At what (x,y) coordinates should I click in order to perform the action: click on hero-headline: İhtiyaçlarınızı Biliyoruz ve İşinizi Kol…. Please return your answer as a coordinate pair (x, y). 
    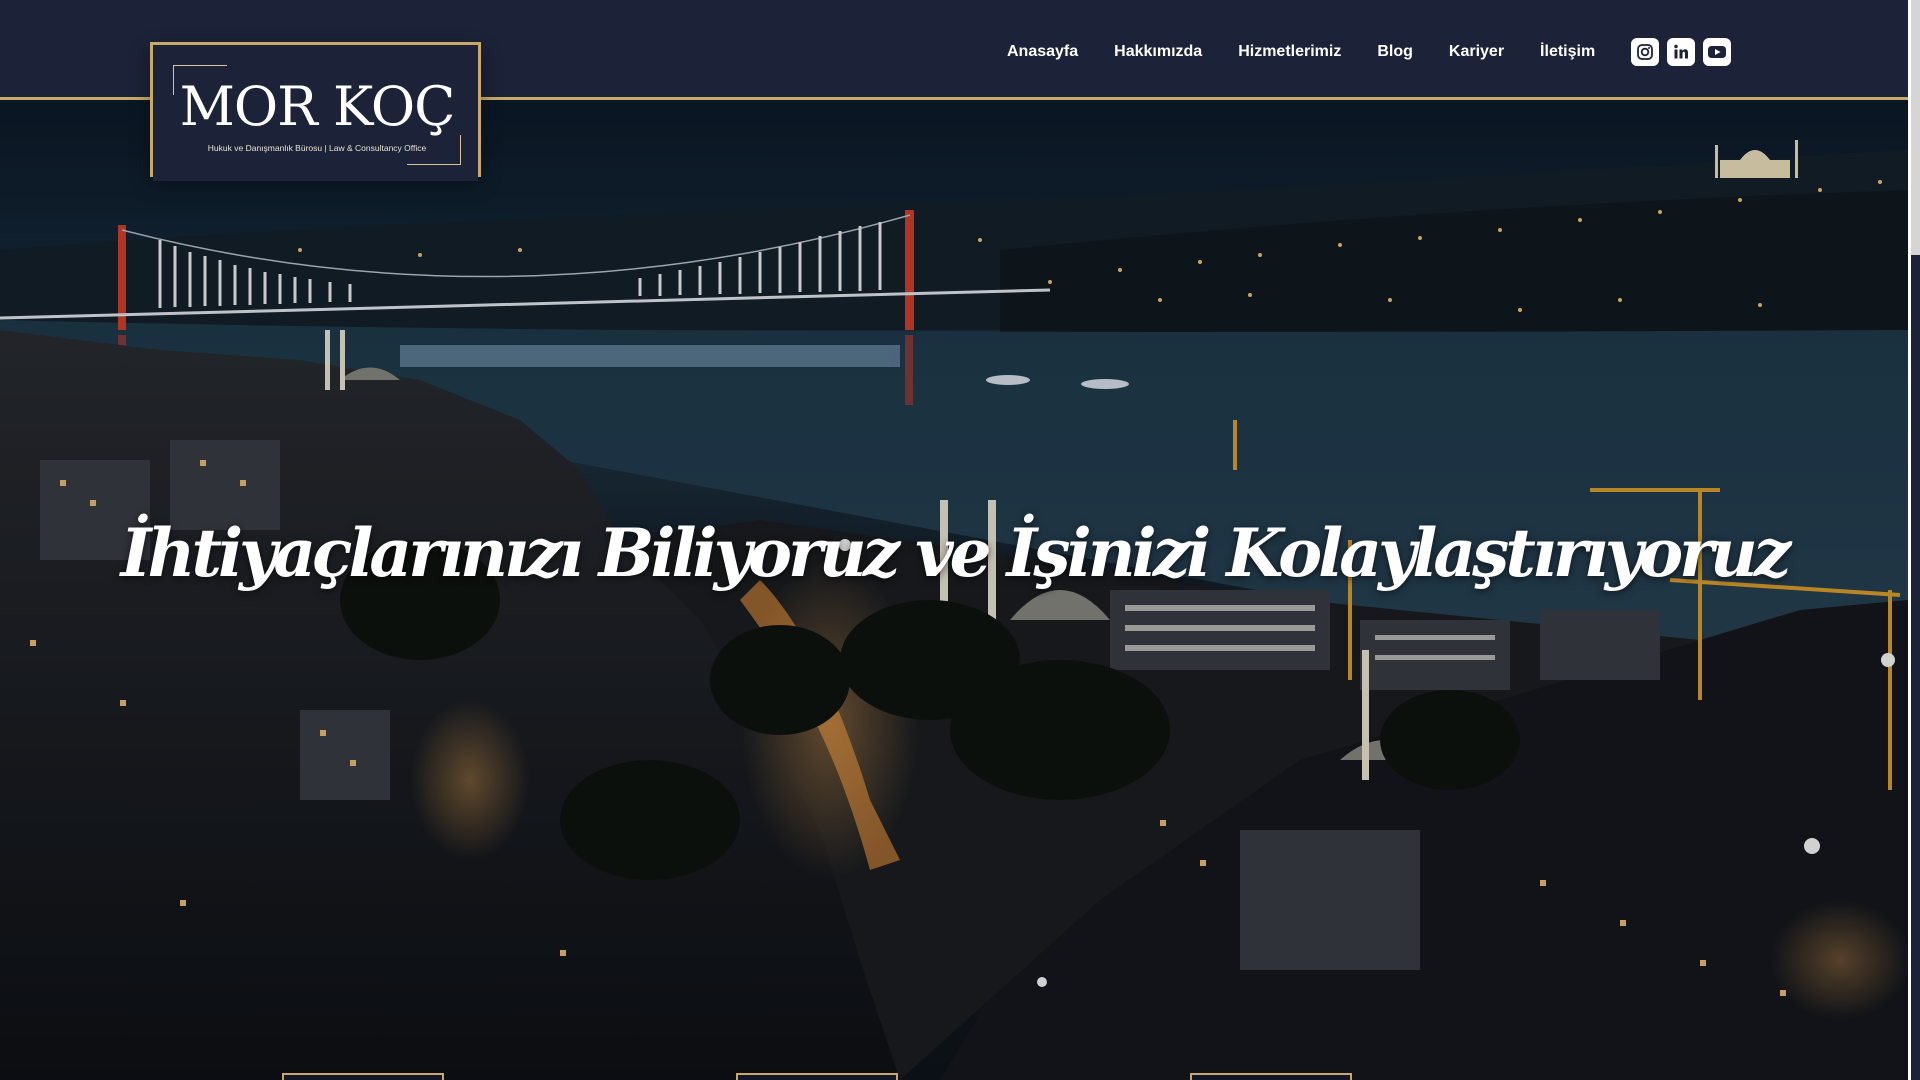
    Looking at the image, I should click on (956, 553).